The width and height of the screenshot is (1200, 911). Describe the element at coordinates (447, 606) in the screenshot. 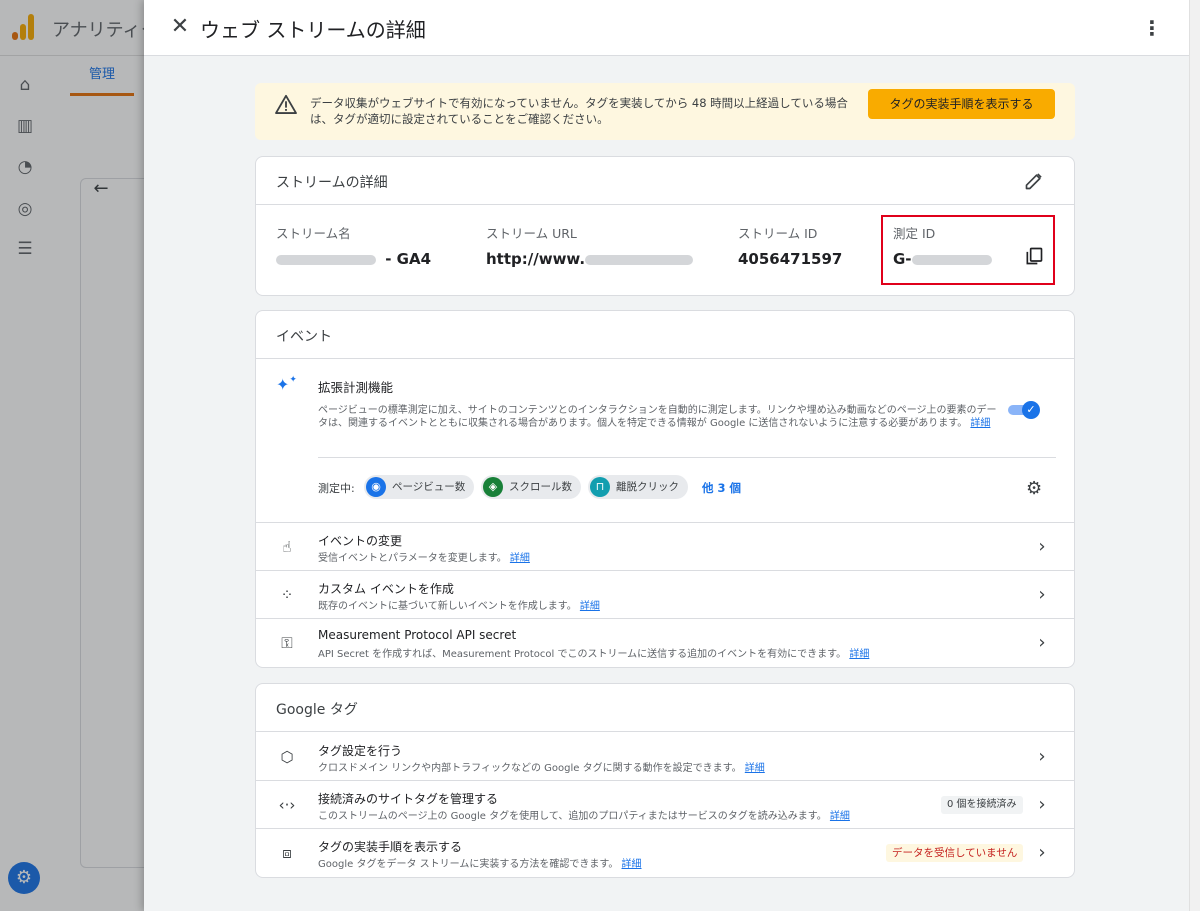

I see `row-sub-text: 既存のイベントに基づいて新しいイベントを作成します。` at that location.